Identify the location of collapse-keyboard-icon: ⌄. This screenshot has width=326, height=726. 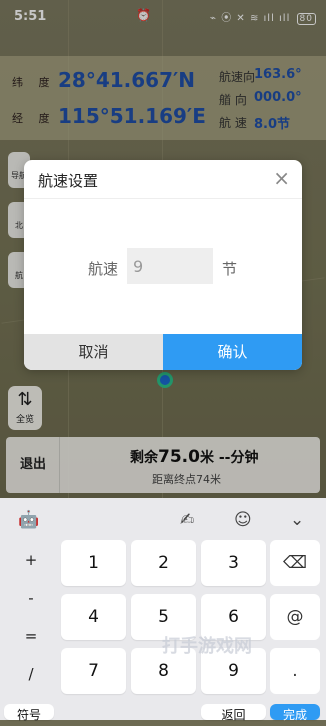
(297, 520).